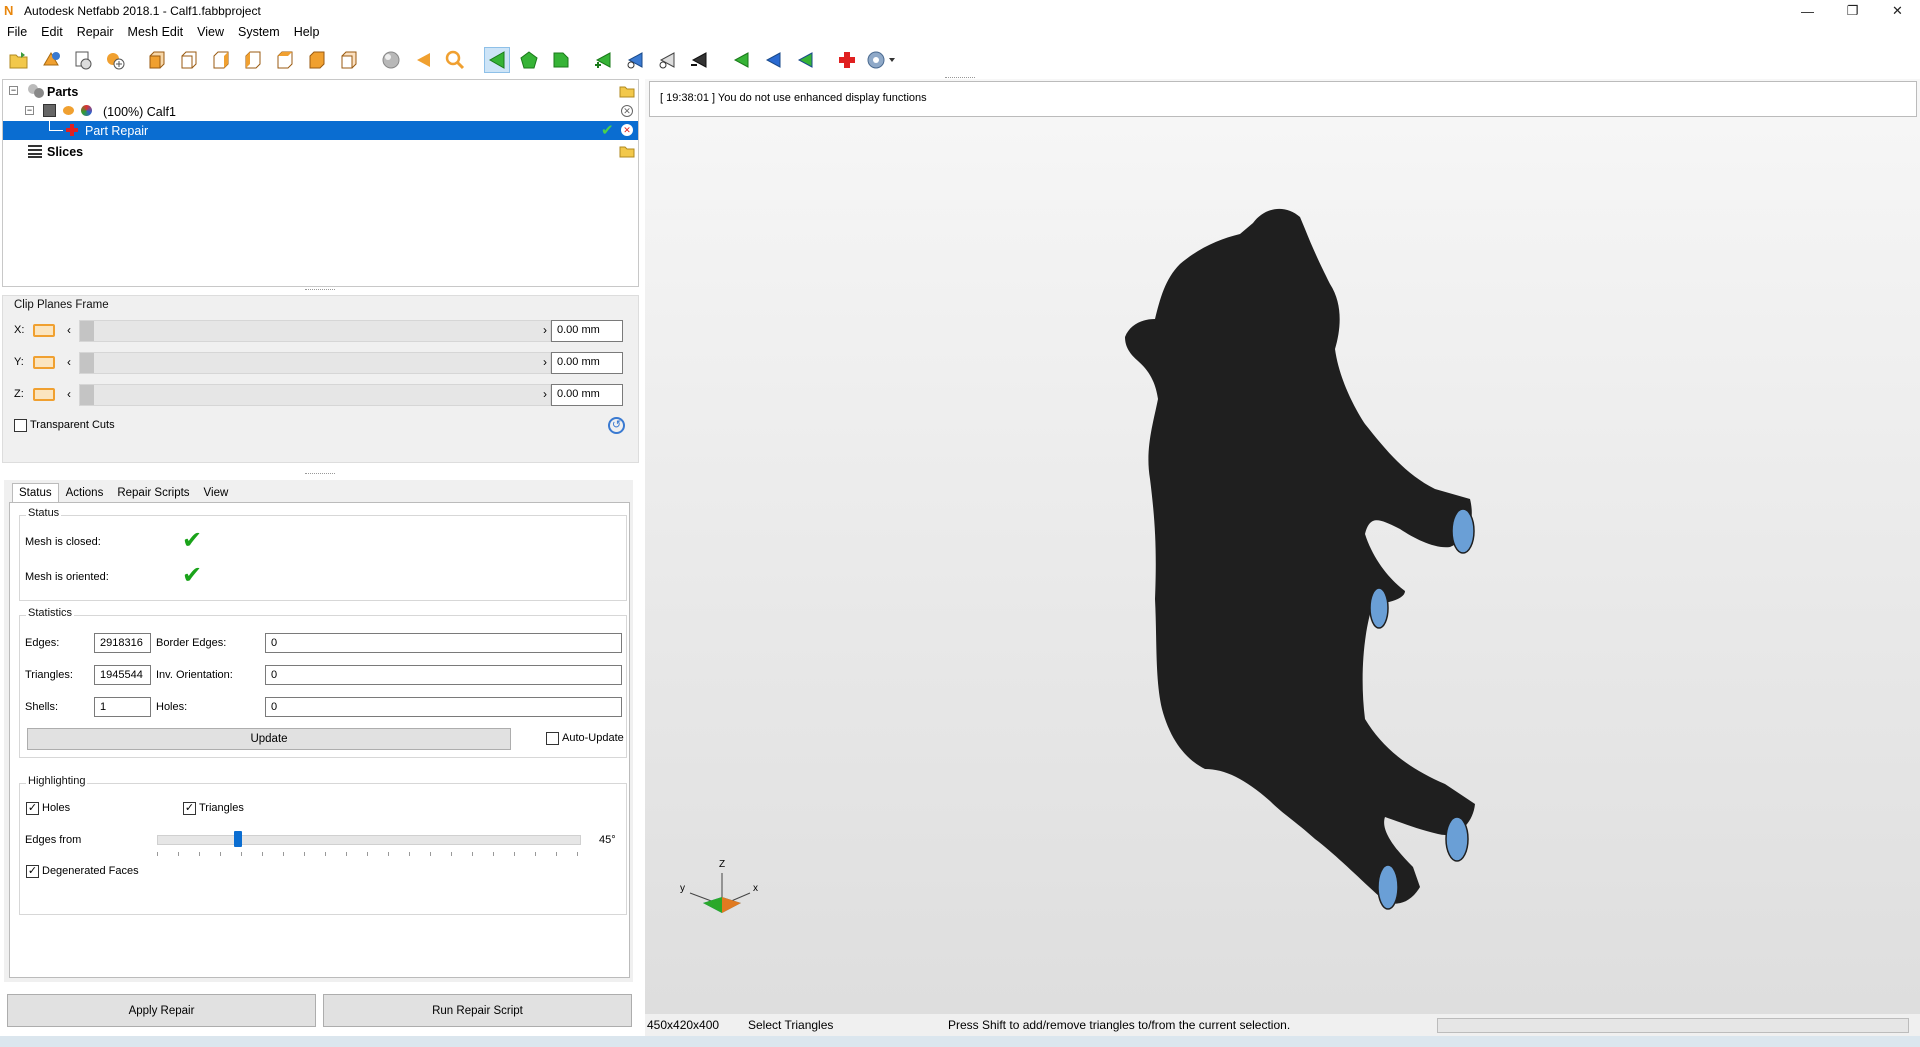 The height and width of the screenshot is (1047, 1920). What do you see at coordinates (315, 363) in the screenshot?
I see `clip-y-slider` at bounding box center [315, 363].